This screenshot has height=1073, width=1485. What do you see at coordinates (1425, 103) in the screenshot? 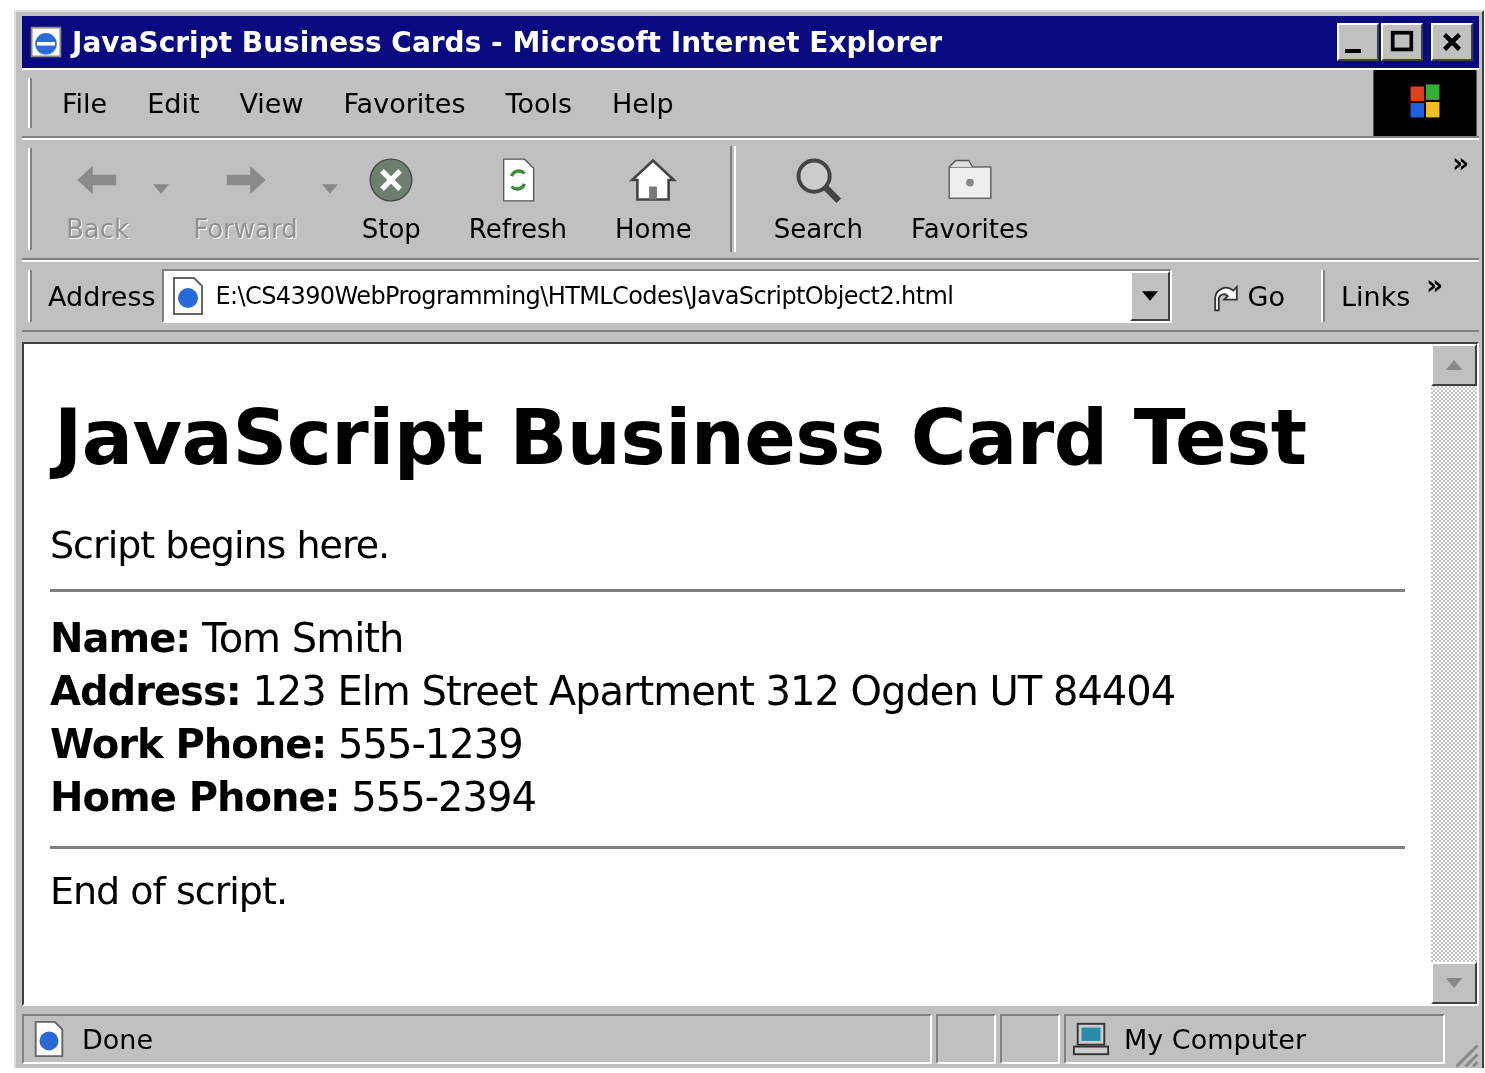
I see `windows-logo-icon` at bounding box center [1425, 103].